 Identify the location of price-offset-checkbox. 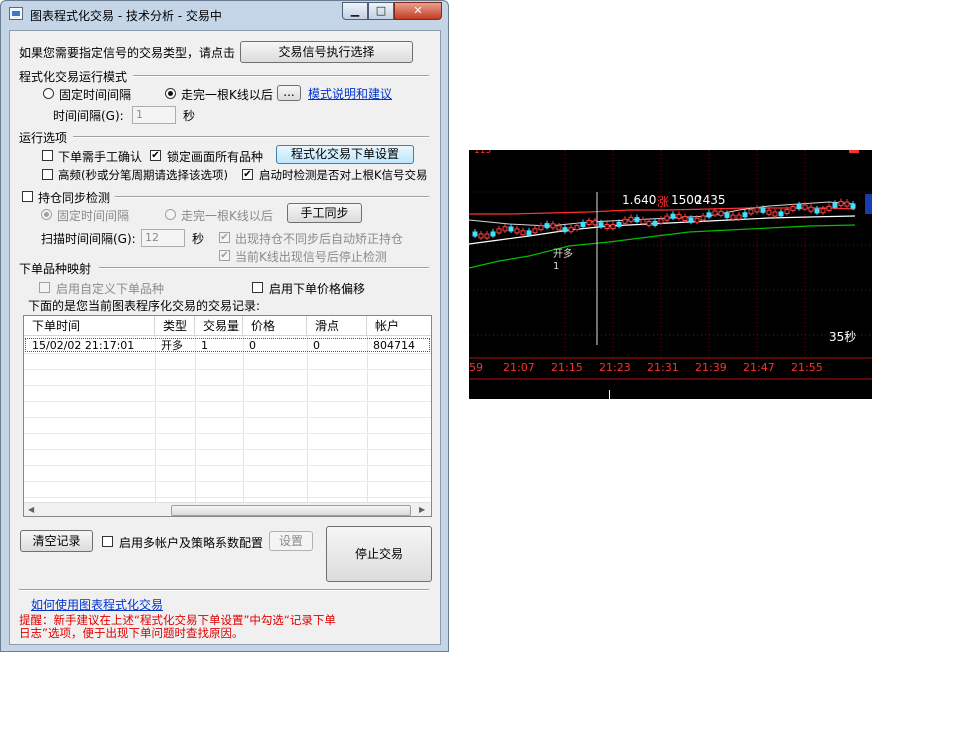
(257, 287).